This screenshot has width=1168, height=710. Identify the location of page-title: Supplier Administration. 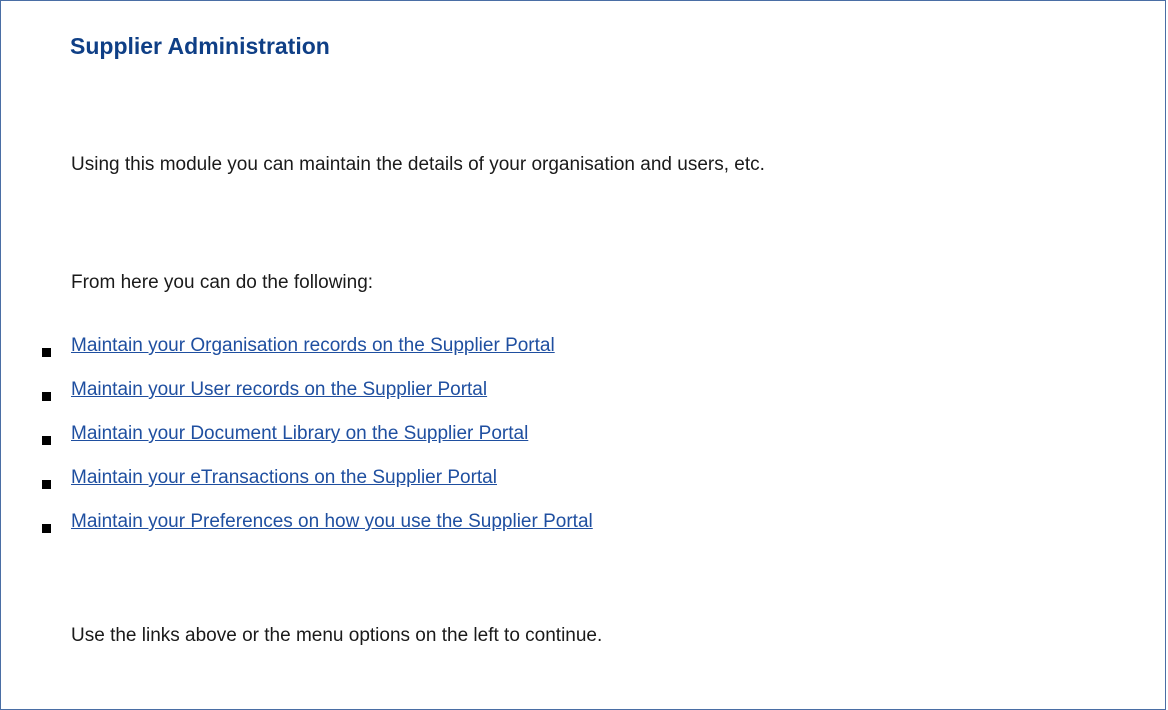
(200, 46).